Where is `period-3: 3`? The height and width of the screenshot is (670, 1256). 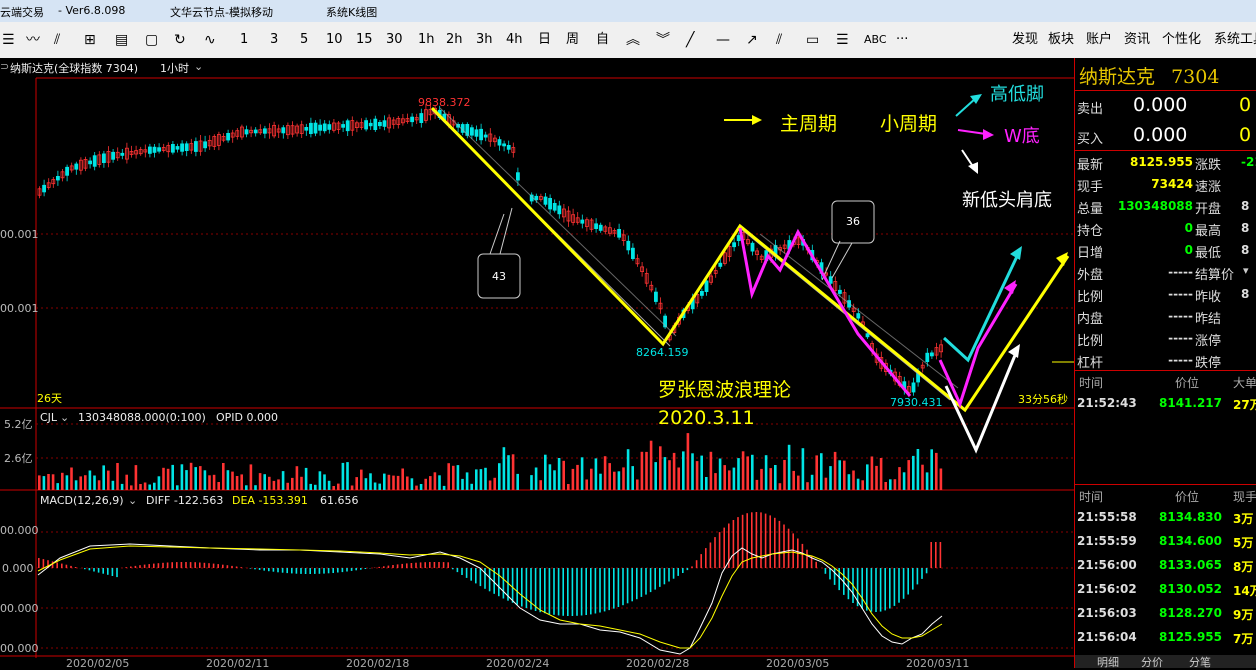 period-3: 3 is located at coordinates (274, 40).